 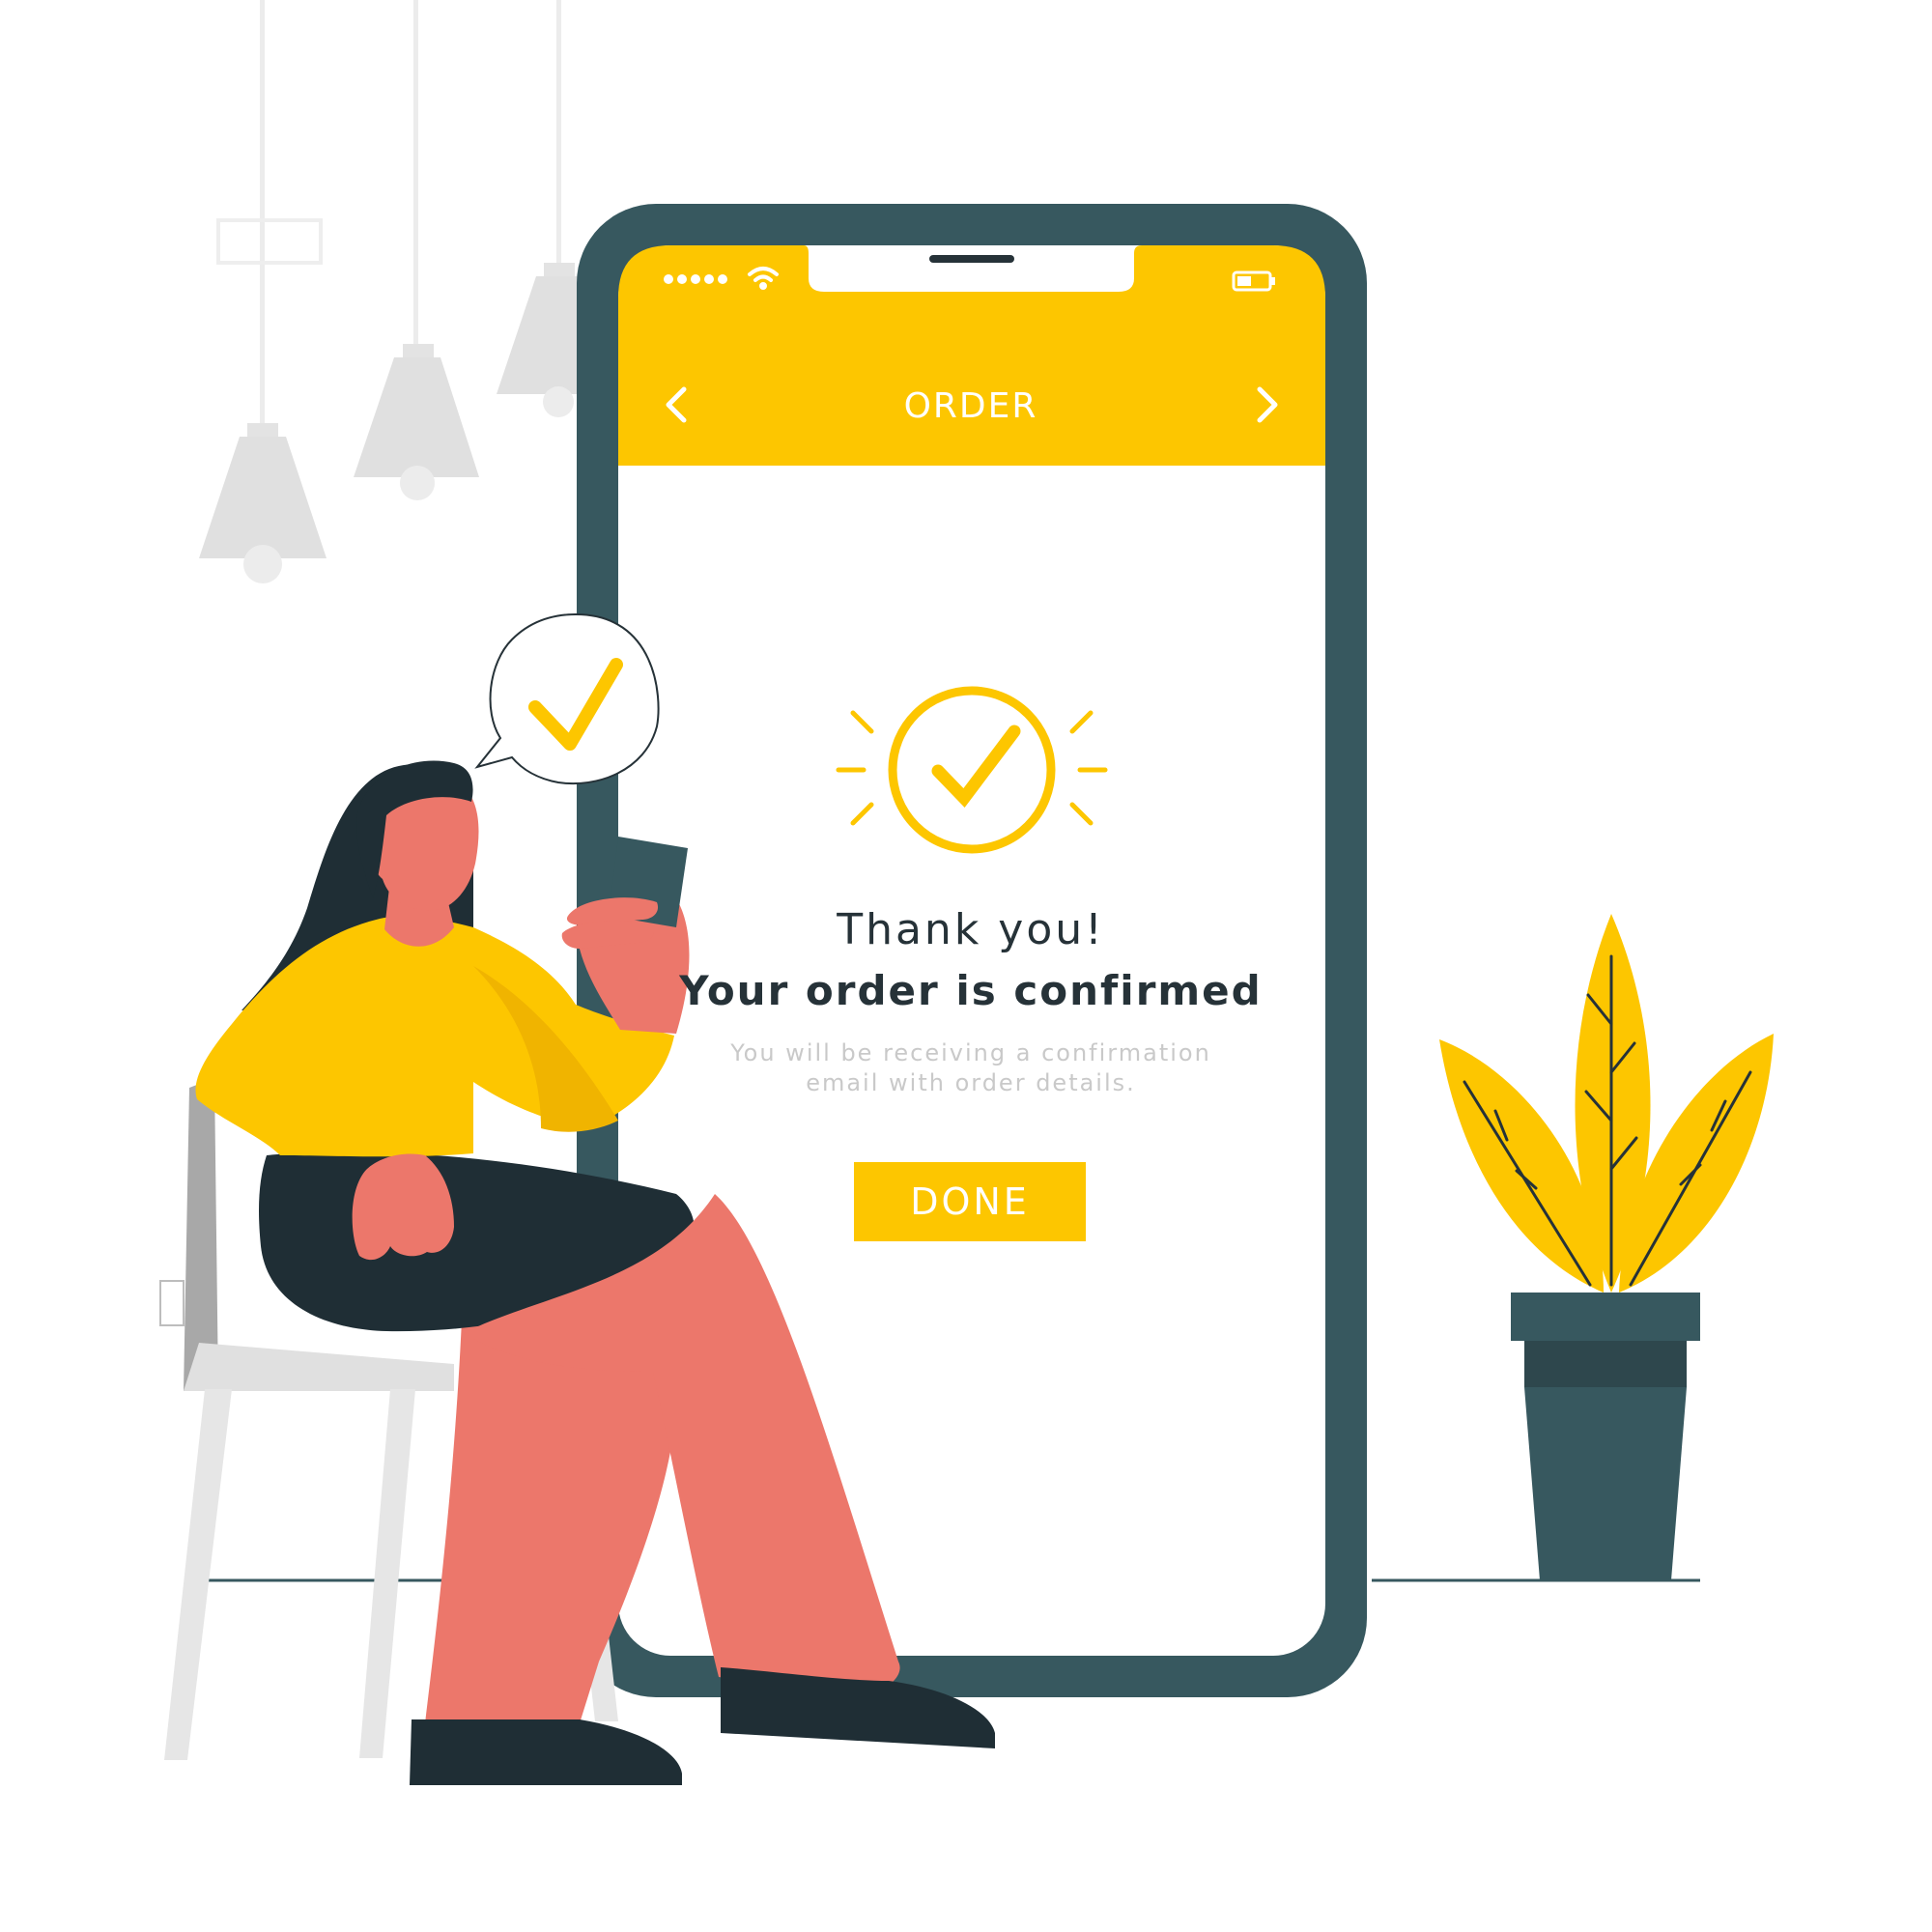 What do you see at coordinates (971, 929) in the screenshot?
I see `thank-you-heading: Thank you!` at bounding box center [971, 929].